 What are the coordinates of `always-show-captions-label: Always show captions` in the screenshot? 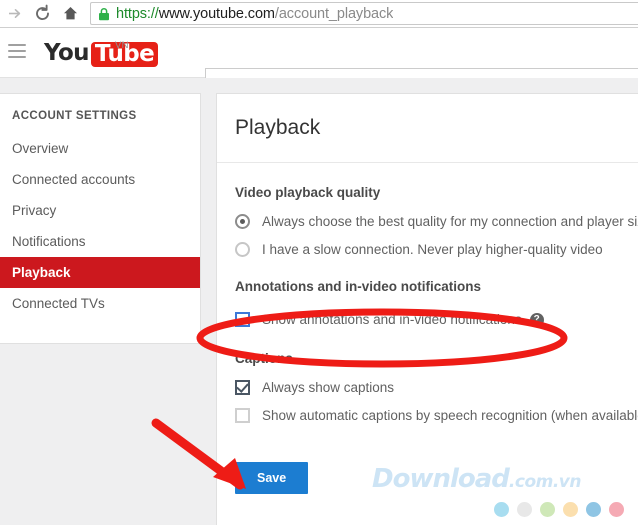 It's located at (328, 387).